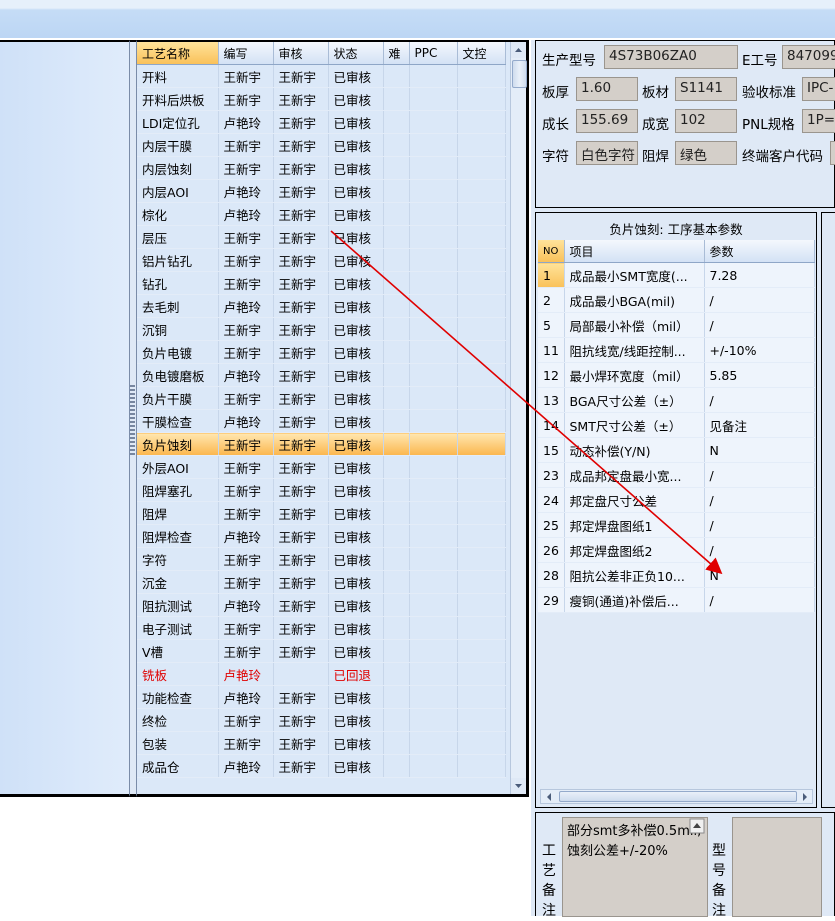 The image size is (835, 921). What do you see at coordinates (321, 559) in the screenshot?
I see `table-row: 字符 王新宇 王新宇 已审核` at bounding box center [321, 559].